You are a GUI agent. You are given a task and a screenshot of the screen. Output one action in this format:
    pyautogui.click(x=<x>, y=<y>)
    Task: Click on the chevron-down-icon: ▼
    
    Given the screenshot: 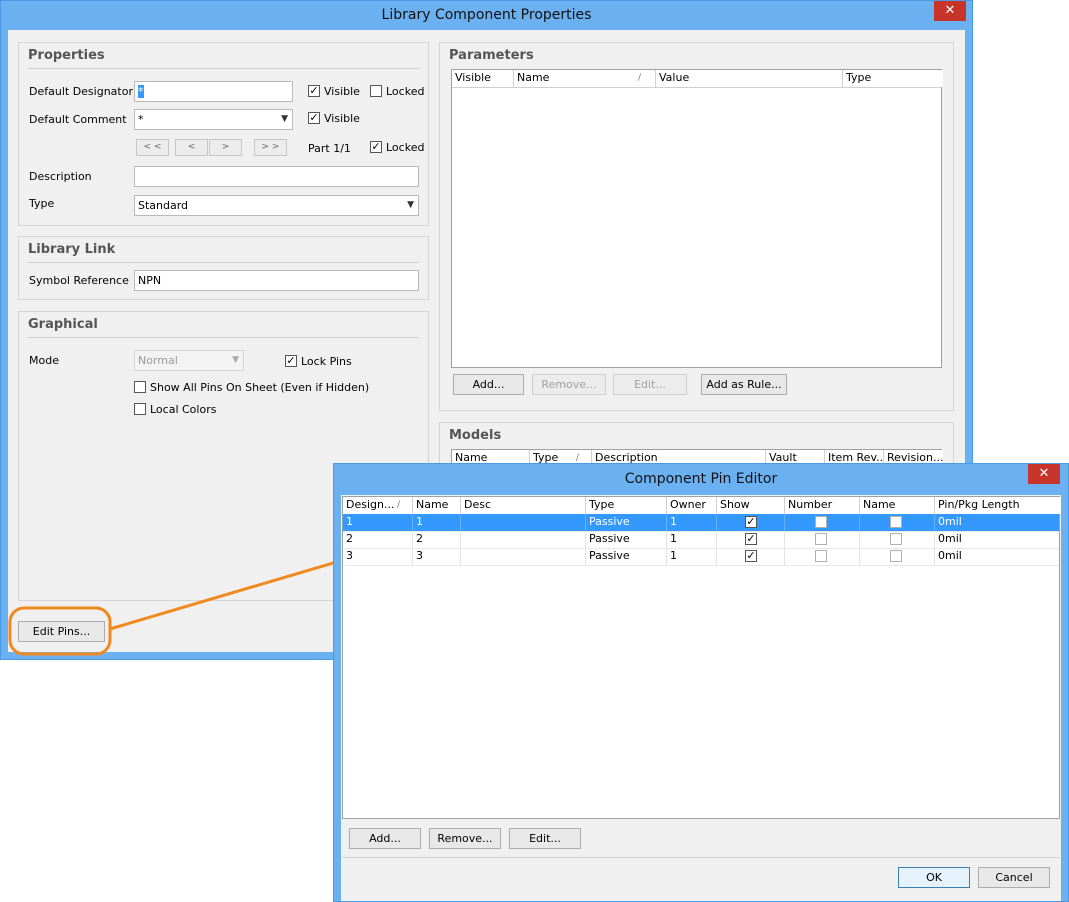 What is the action you would take?
    pyautogui.click(x=235, y=360)
    